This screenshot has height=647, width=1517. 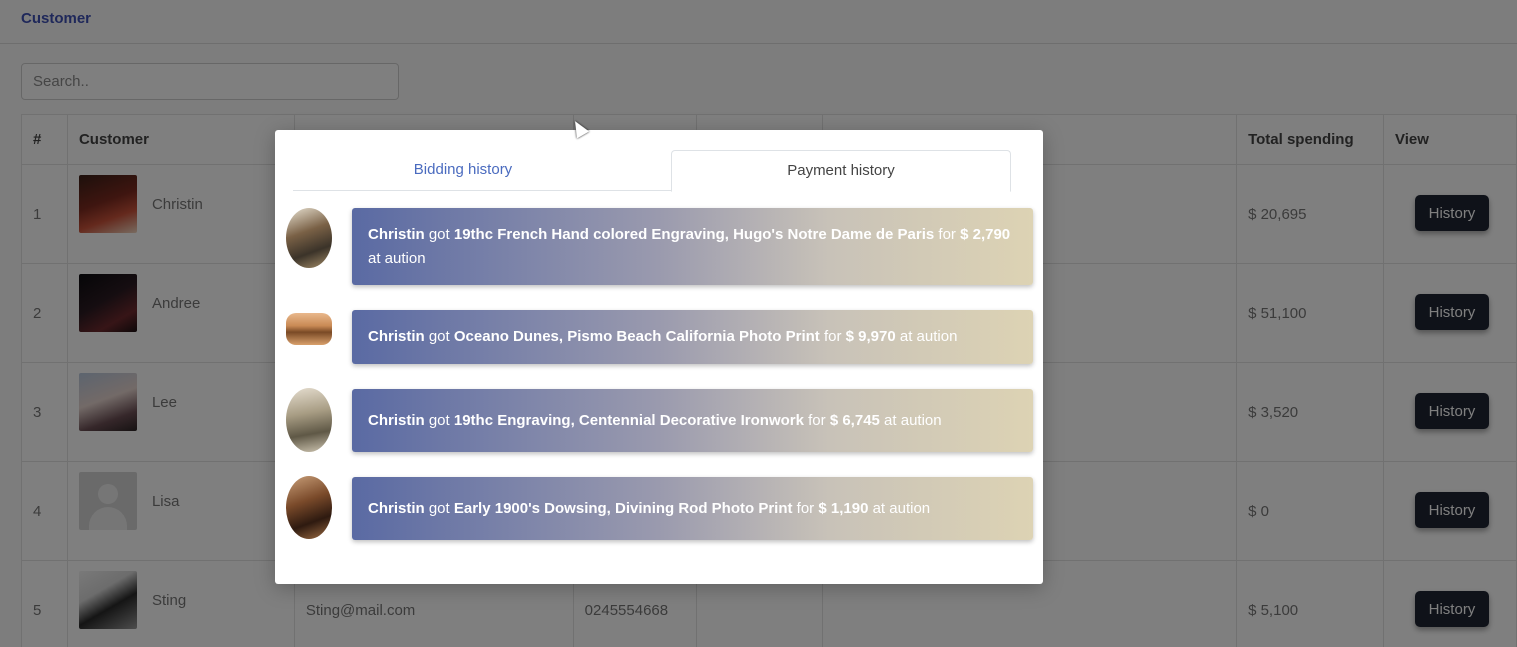 I want to click on price: $ 9,970, so click(x=870, y=336).